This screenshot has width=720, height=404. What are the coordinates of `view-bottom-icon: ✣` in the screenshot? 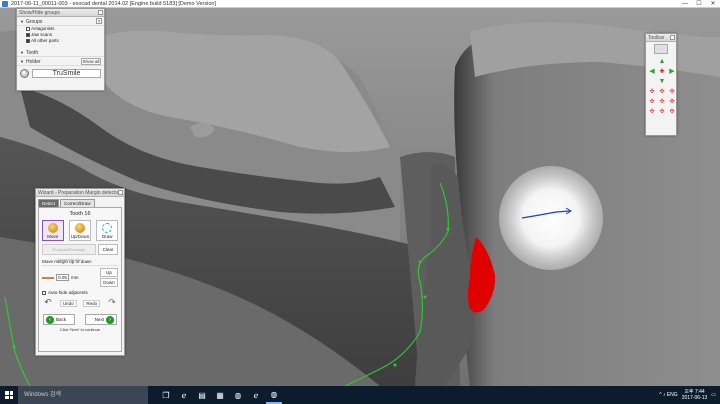 It's located at (662, 111).